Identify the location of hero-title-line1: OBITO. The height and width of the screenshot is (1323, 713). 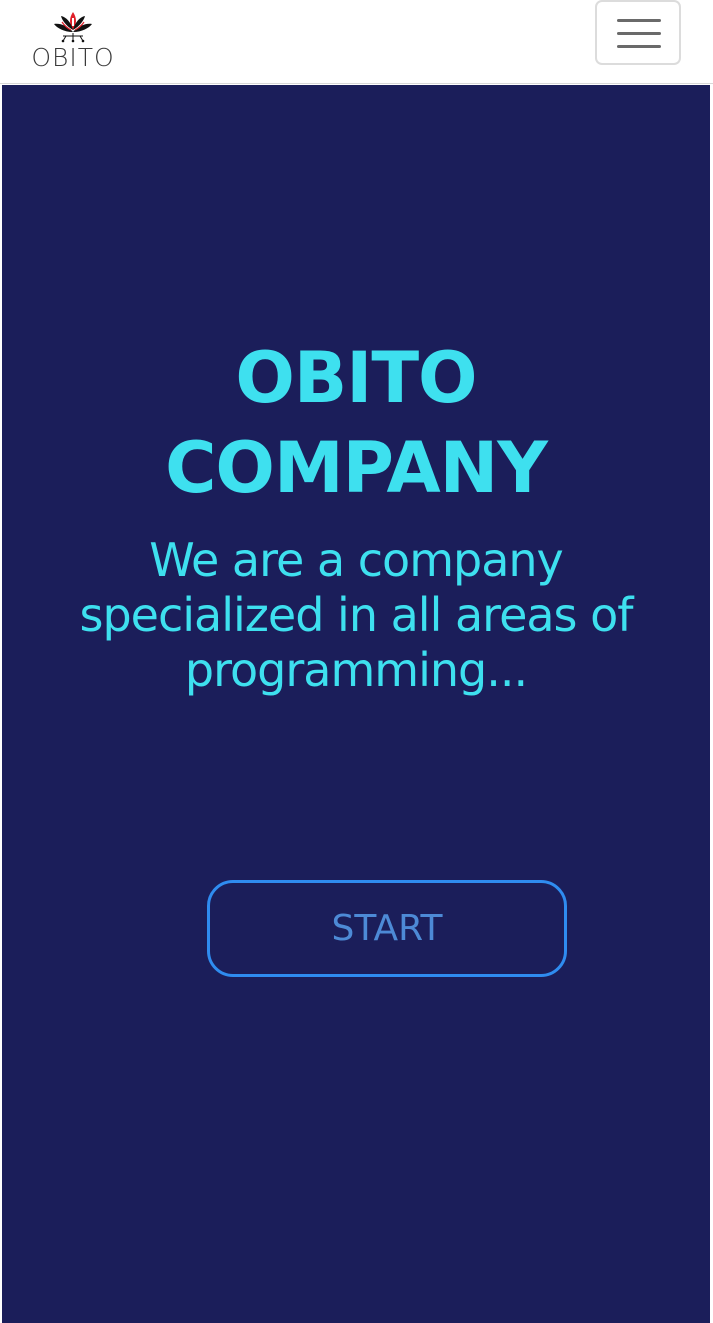
(356, 378).